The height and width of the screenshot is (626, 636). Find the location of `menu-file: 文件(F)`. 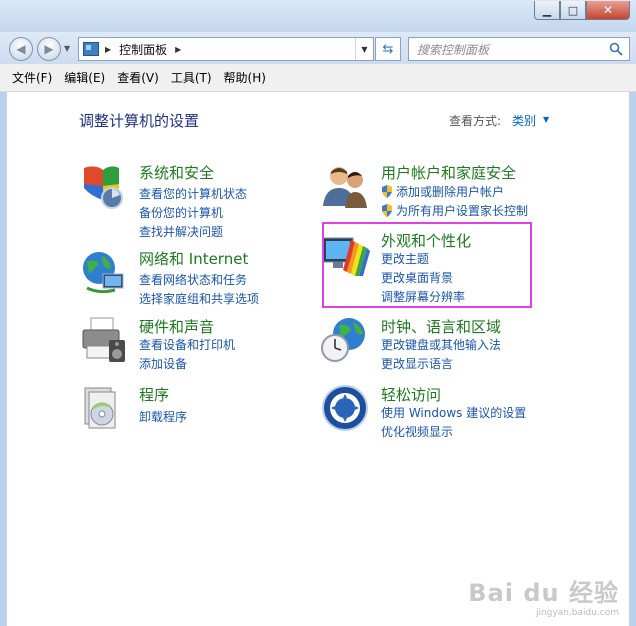

menu-file: 文件(F) is located at coordinates (32, 77).